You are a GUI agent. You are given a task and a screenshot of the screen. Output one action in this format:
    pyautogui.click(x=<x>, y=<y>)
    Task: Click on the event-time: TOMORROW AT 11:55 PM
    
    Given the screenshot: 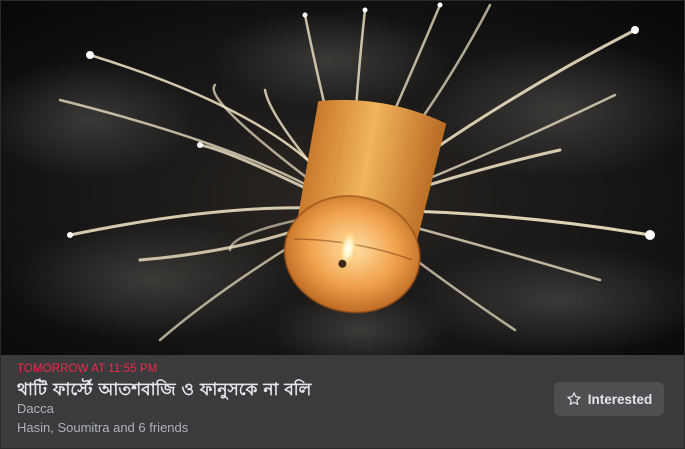 What is the action you would take?
    pyautogui.click(x=87, y=369)
    